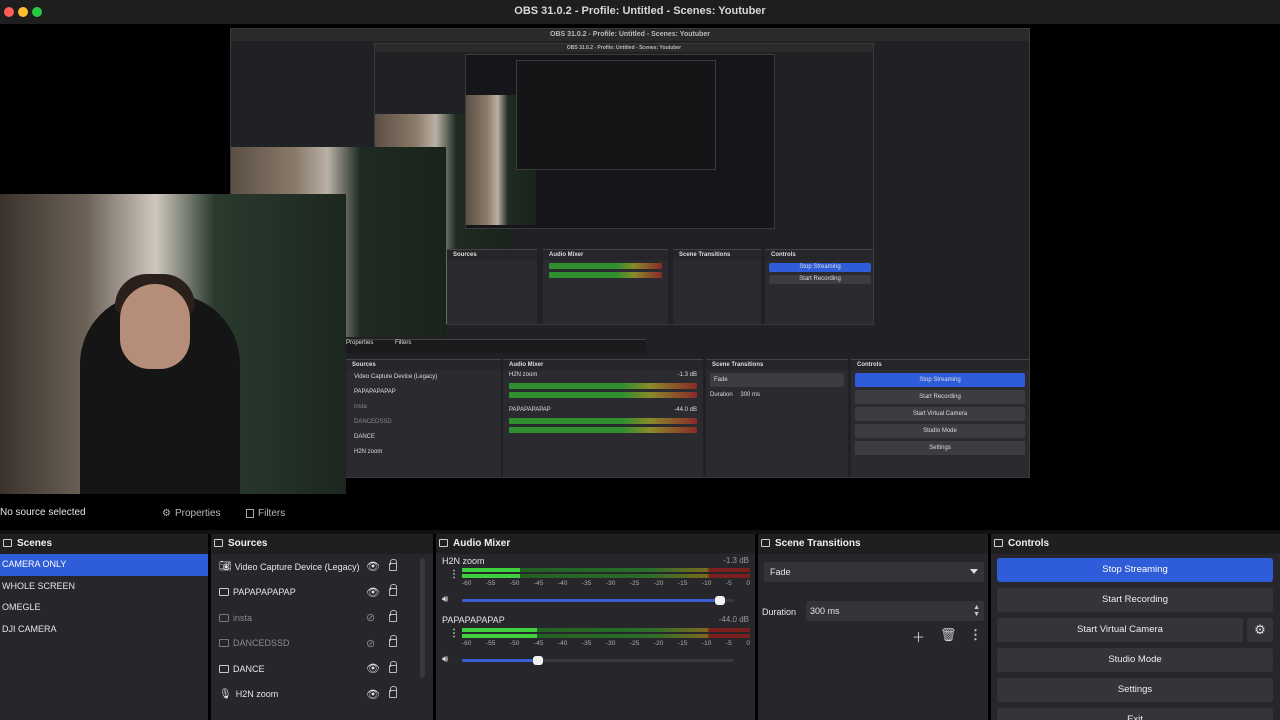  What do you see at coordinates (940, 397) in the screenshot?
I see `nested-start-recording-l1: Start Recording` at bounding box center [940, 397].